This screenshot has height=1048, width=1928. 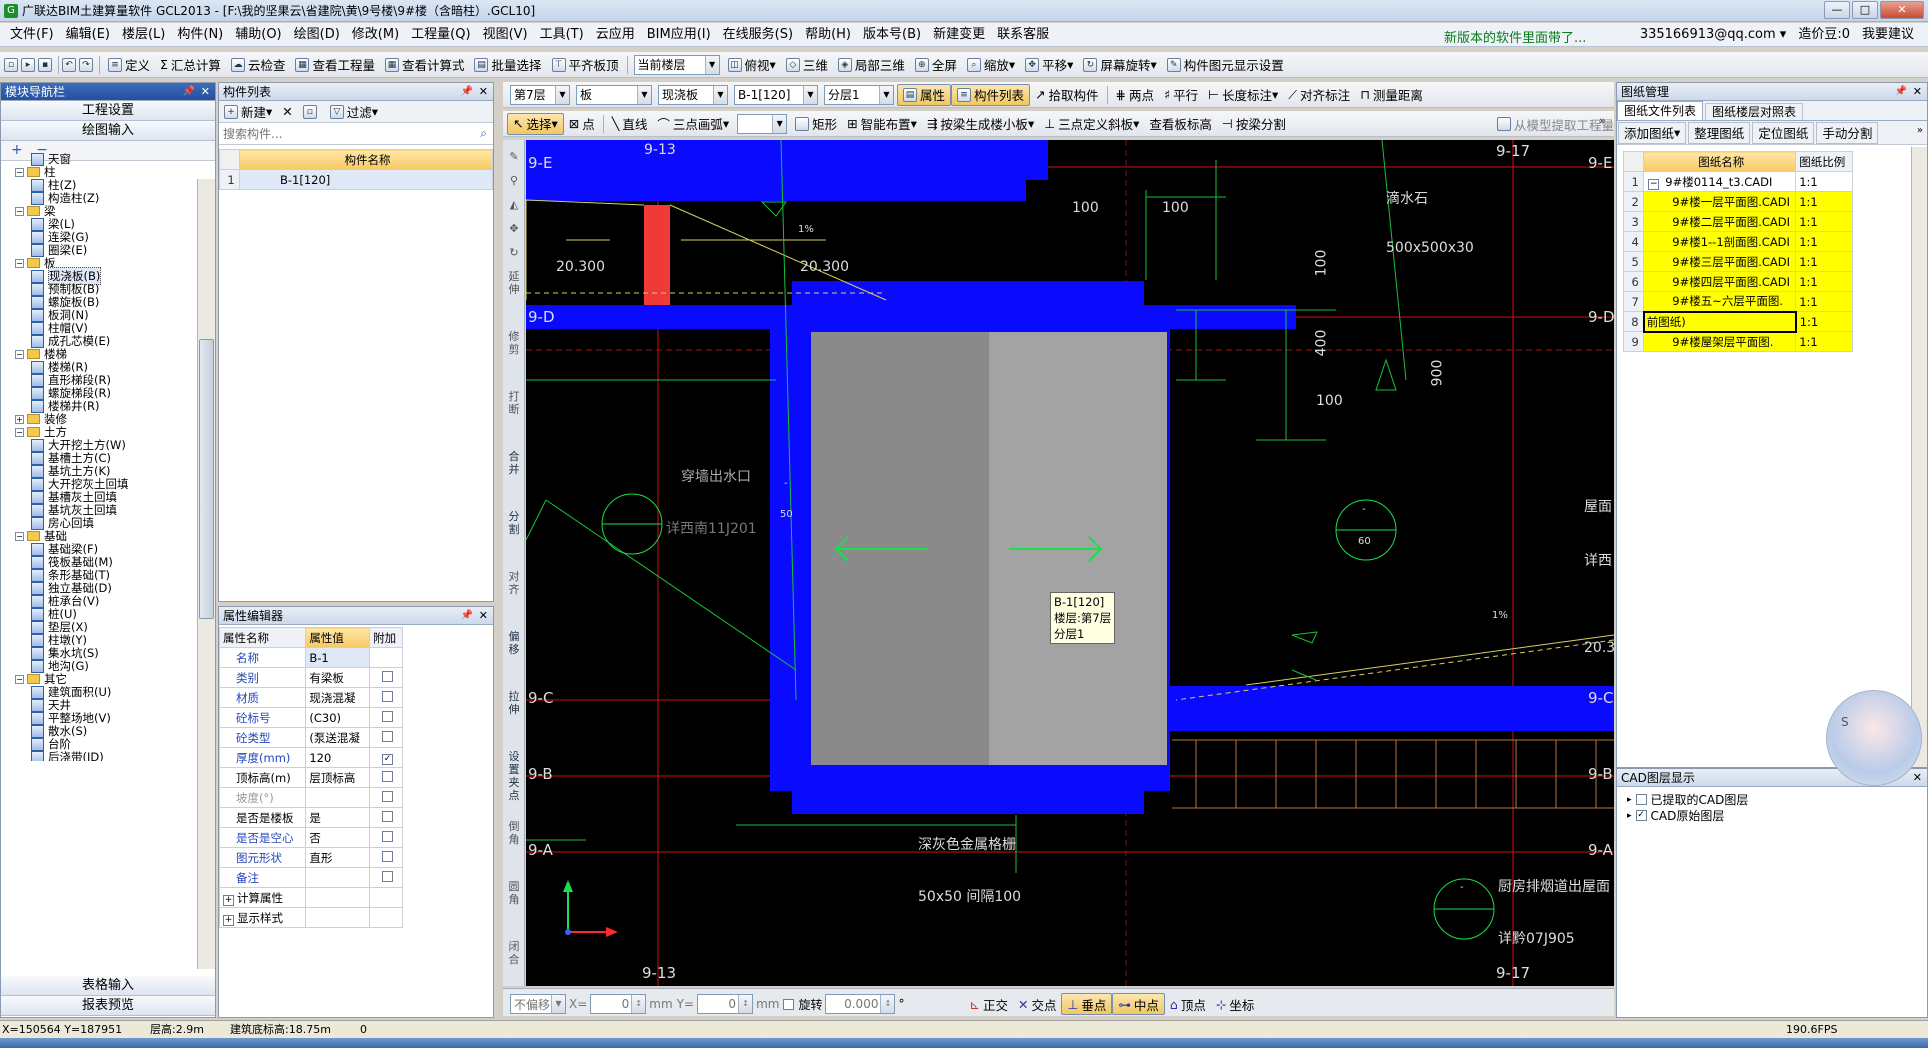 I want to click on display-settings-button: ✎ 构件图元显示设置, so click(x=1225, y=65).